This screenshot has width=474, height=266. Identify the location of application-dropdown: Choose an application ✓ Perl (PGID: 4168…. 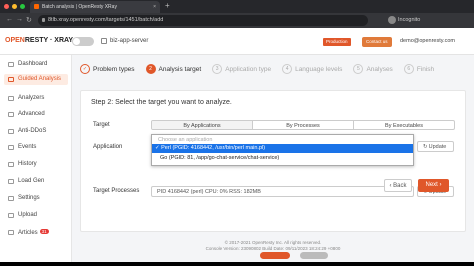
(282, 150).